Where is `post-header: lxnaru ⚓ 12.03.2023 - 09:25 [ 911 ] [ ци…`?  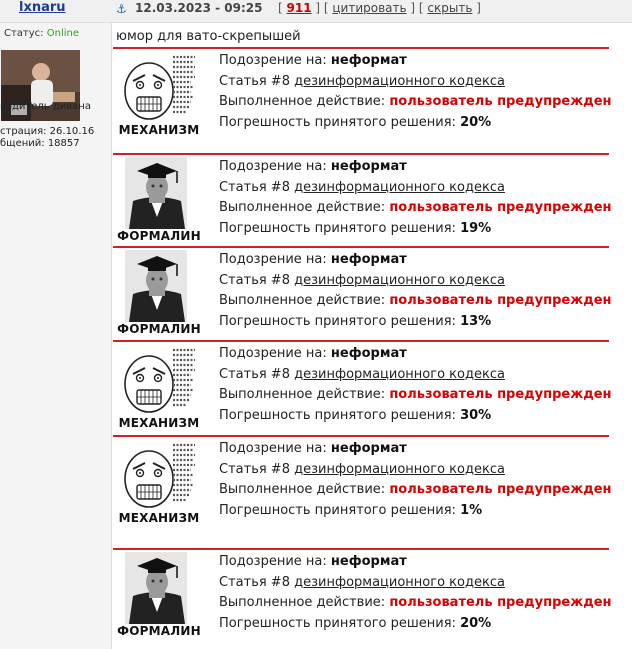
post-header: lxnaru ⚓ 12.03.2023 - 09:25 [ 911 ] [ ци… is located at coordinates (316, 11).